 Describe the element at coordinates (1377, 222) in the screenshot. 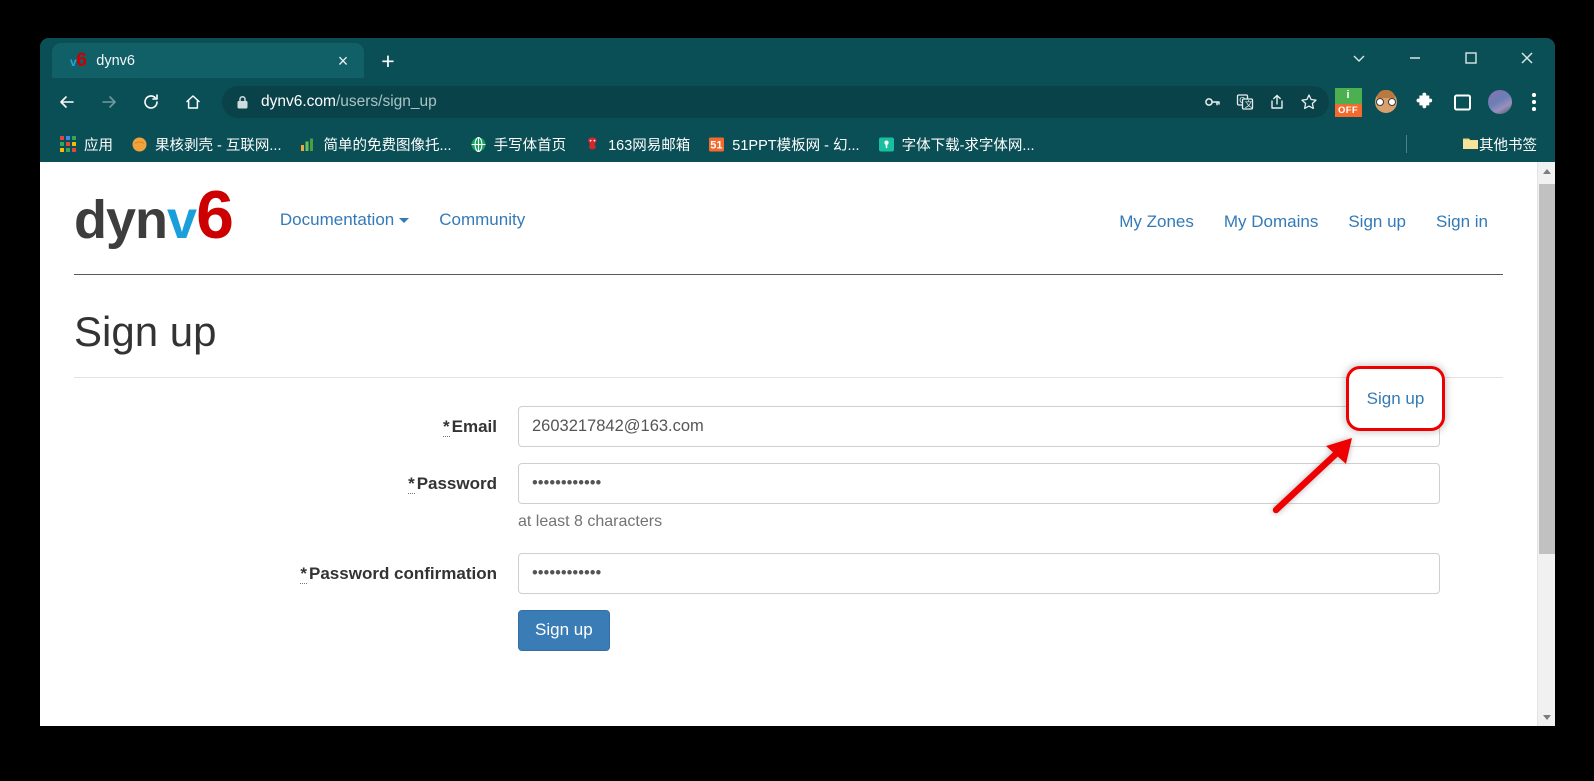

I see `nav-item-sign-up: Sign up` at that location.